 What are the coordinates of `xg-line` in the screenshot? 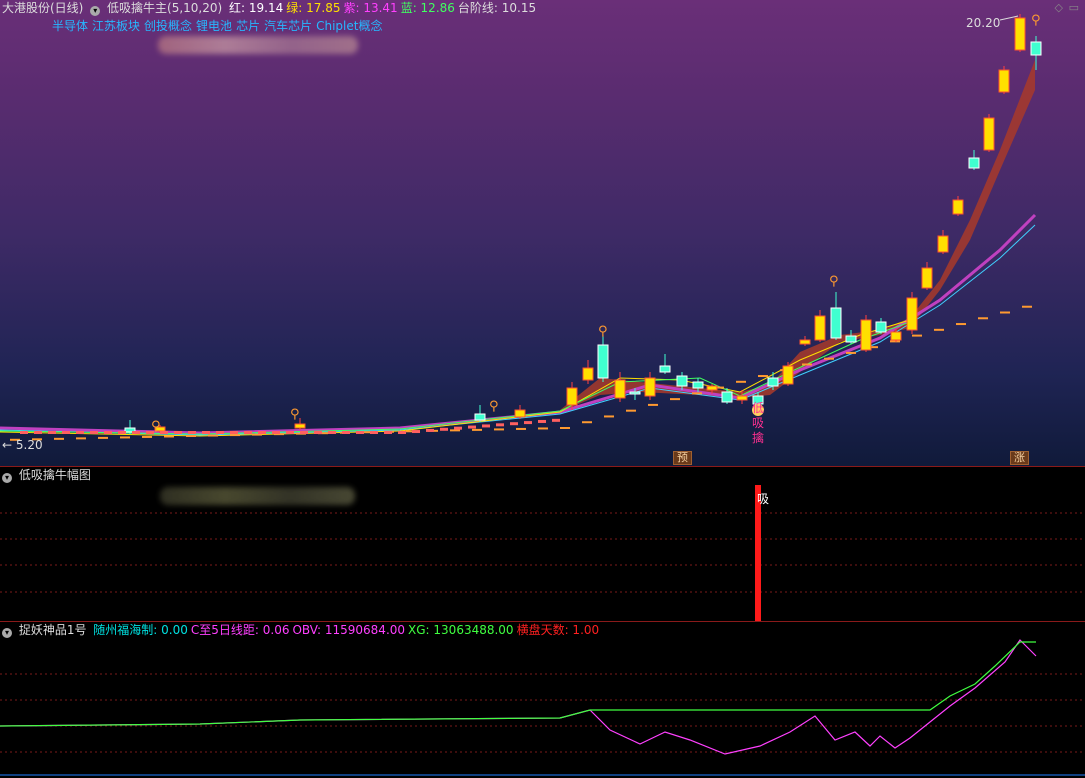 It's located at (518, 684).